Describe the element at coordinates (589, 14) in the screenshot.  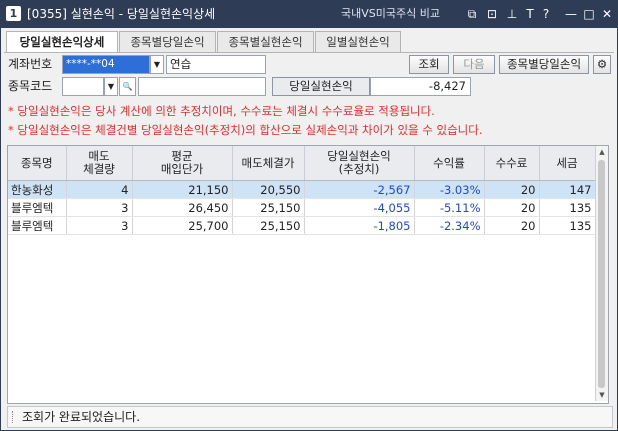
I see `maximize-icon: □` at that location.